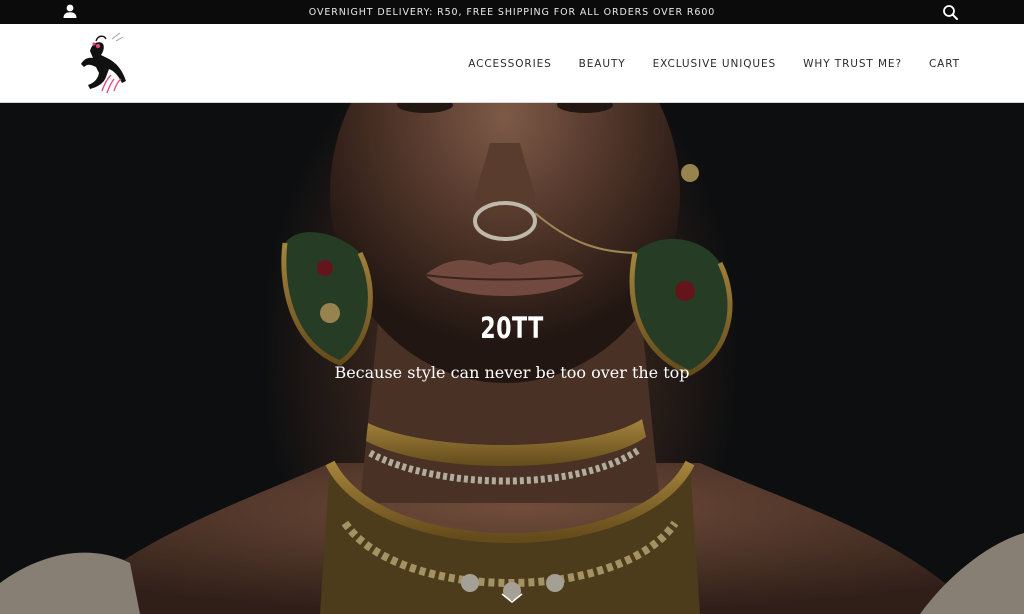  What do you see at coordinates (70, 11) in the screenshot?
I see `account-icon` at bounding box center [70, 11].